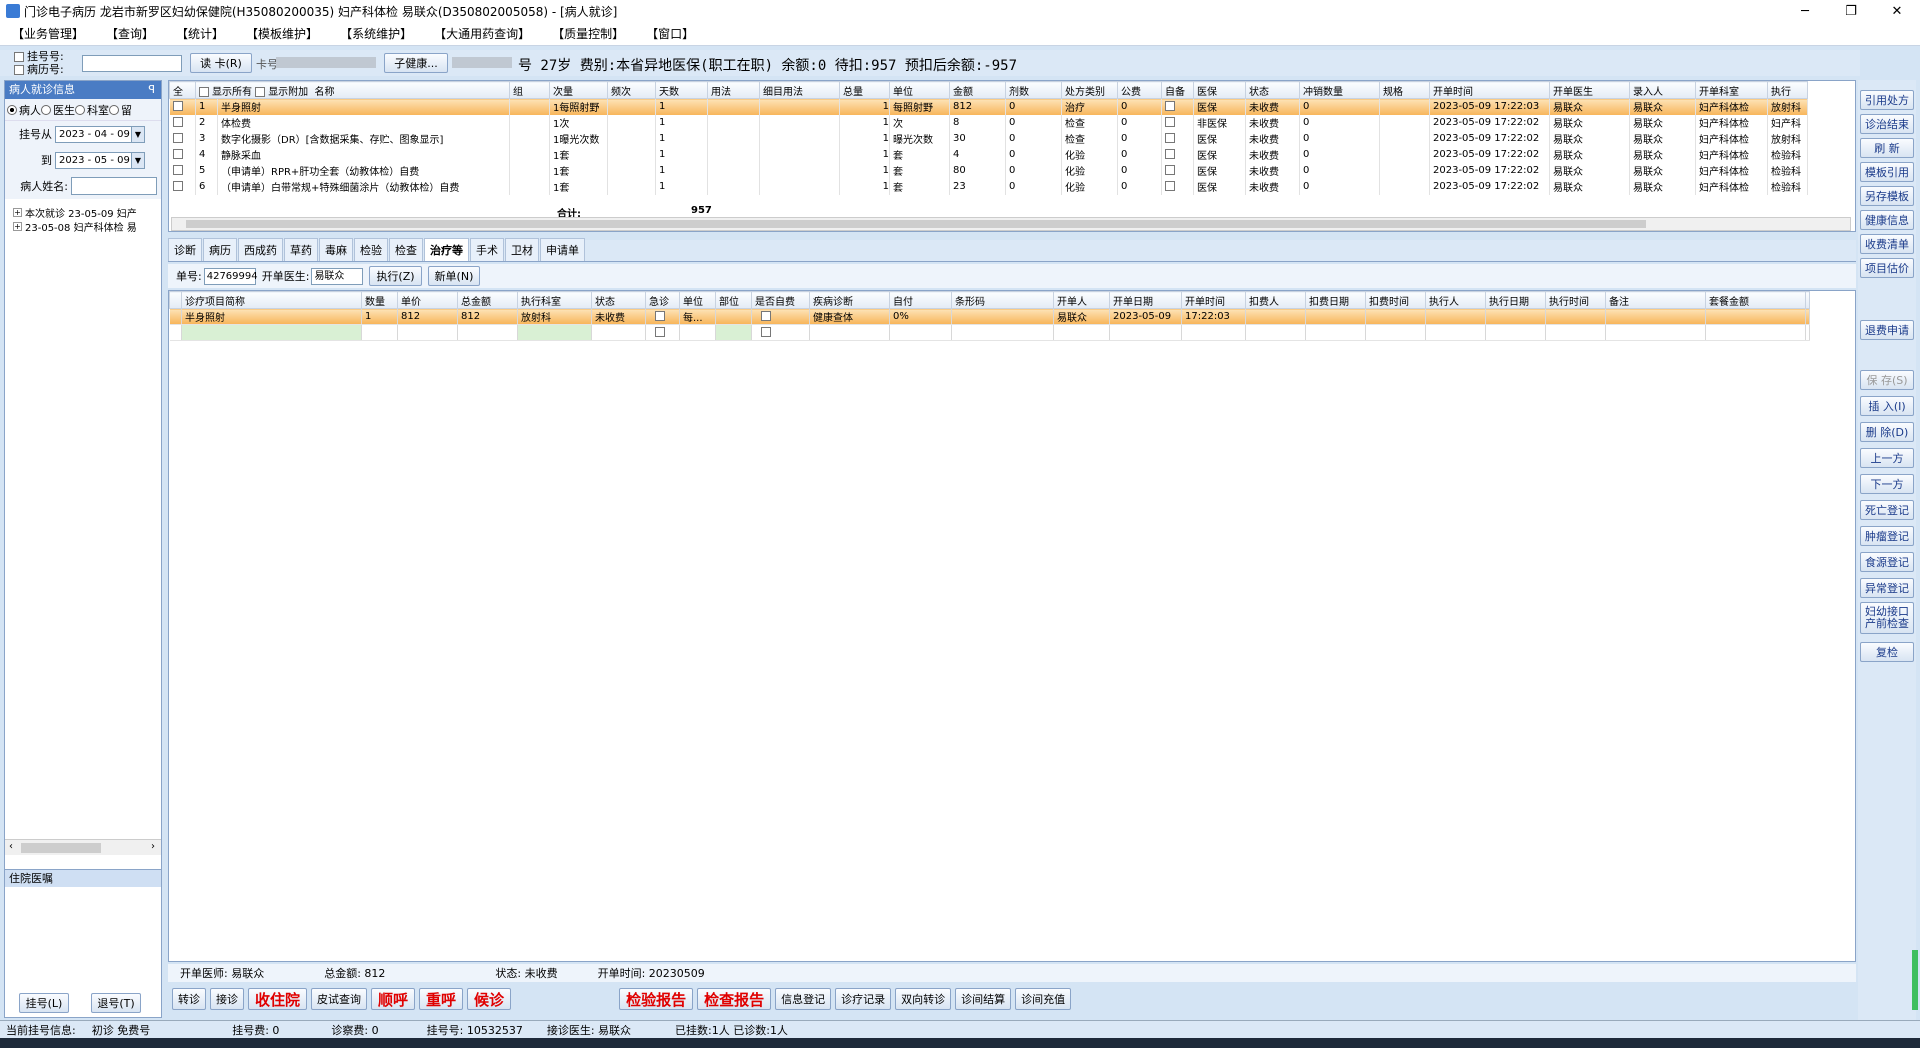 Image resolution: width=1920 pixels, height=1048 pixels. Describe the element at coordinates (1887, 220) in the screenshot. I see `toolbar-button: 健康信息` at that location.